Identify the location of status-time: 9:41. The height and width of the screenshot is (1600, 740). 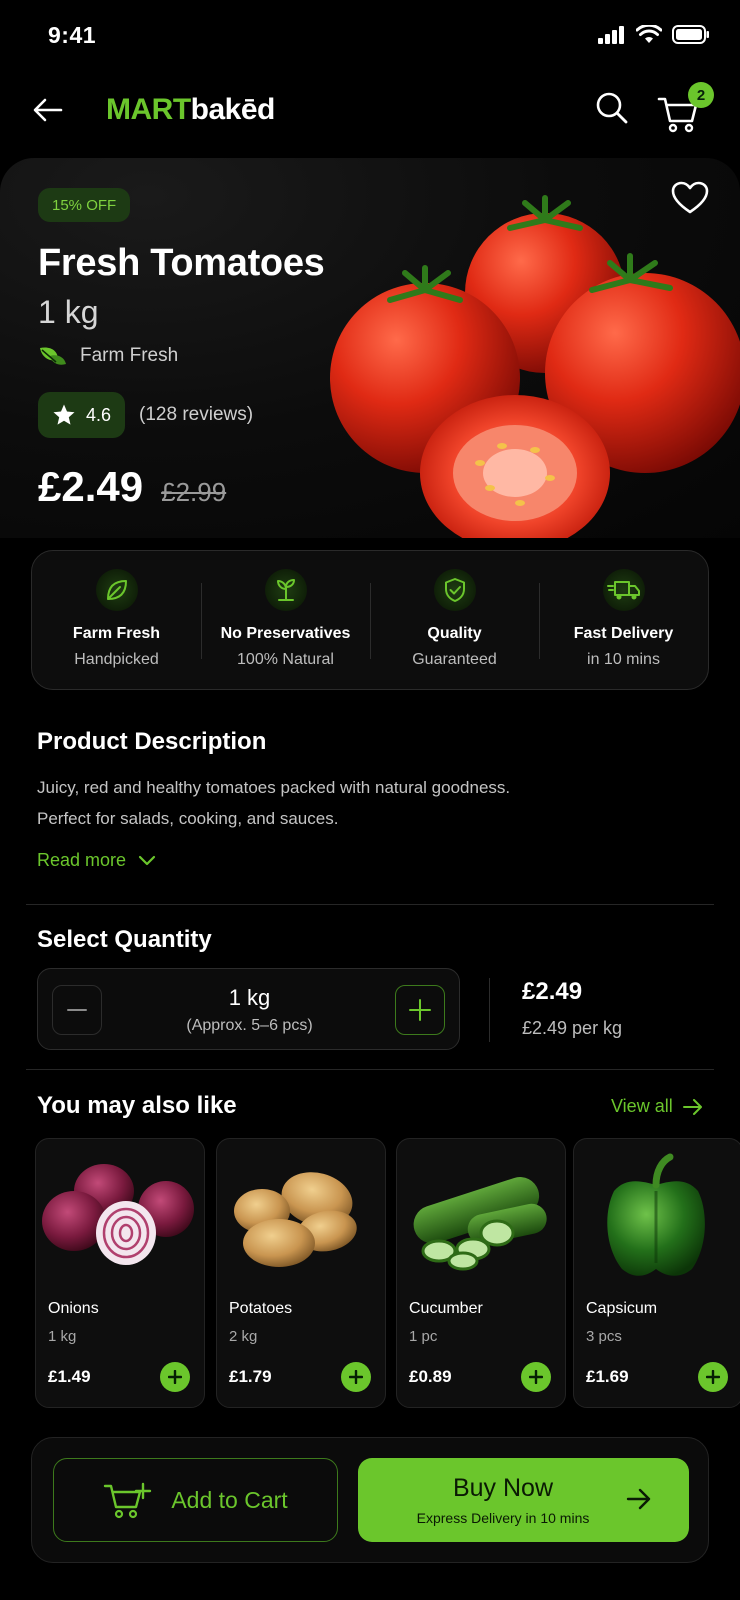
(72, 35).